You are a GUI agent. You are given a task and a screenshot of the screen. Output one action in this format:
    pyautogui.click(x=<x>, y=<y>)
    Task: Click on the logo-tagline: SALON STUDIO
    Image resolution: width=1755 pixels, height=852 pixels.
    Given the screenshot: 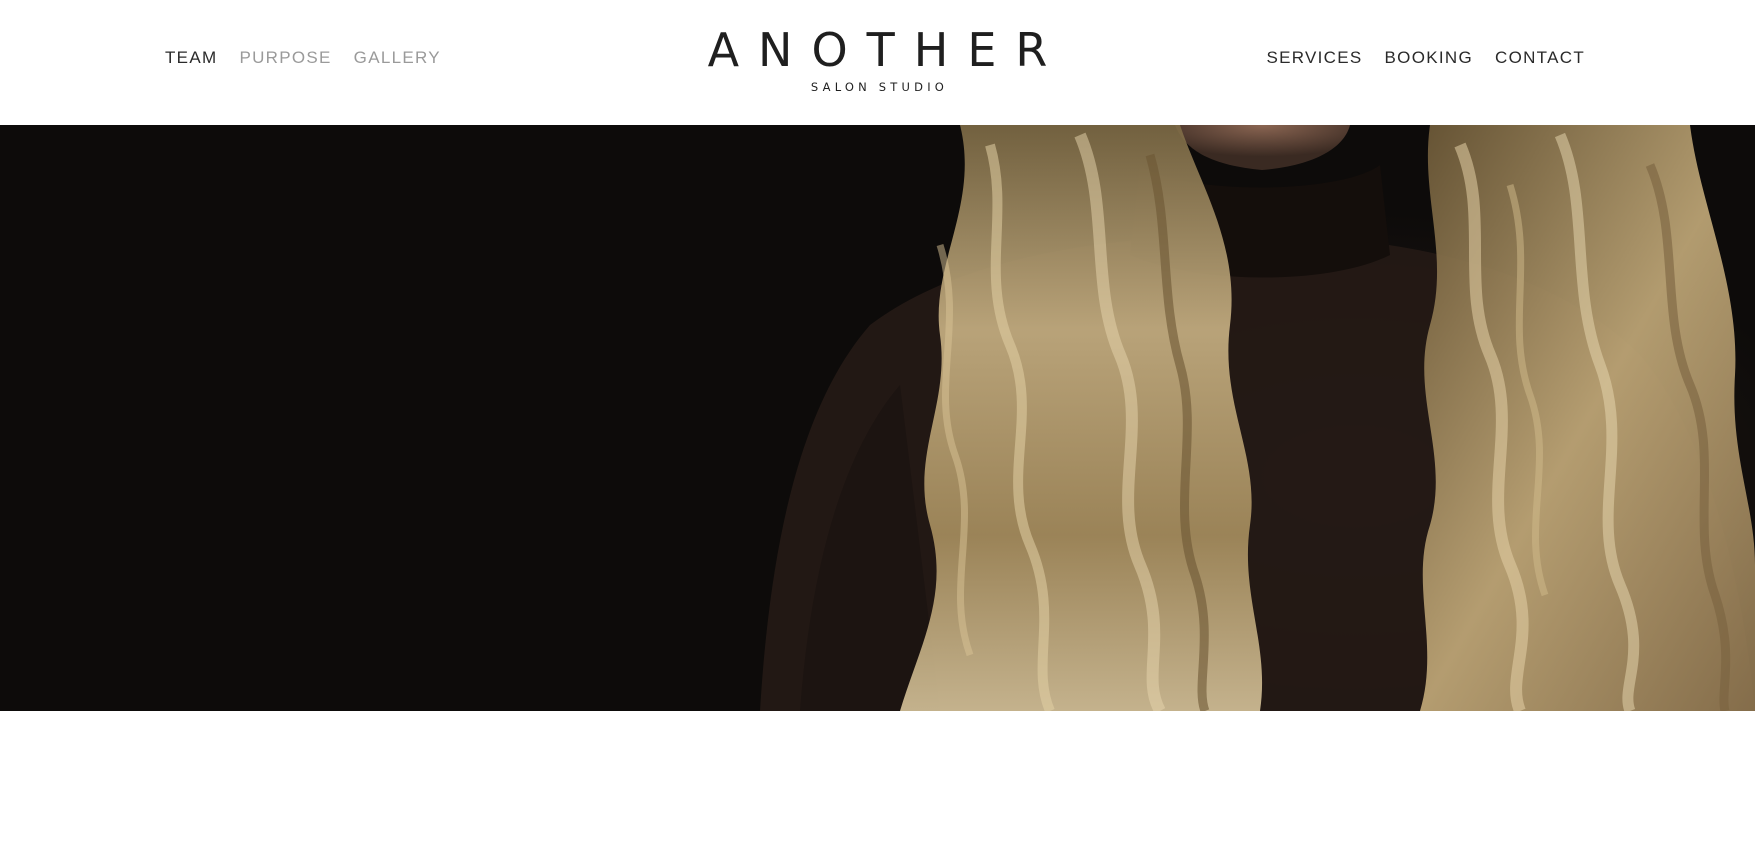 What is the action you would take?
    pyautogui.click(x=879, y=87)
    